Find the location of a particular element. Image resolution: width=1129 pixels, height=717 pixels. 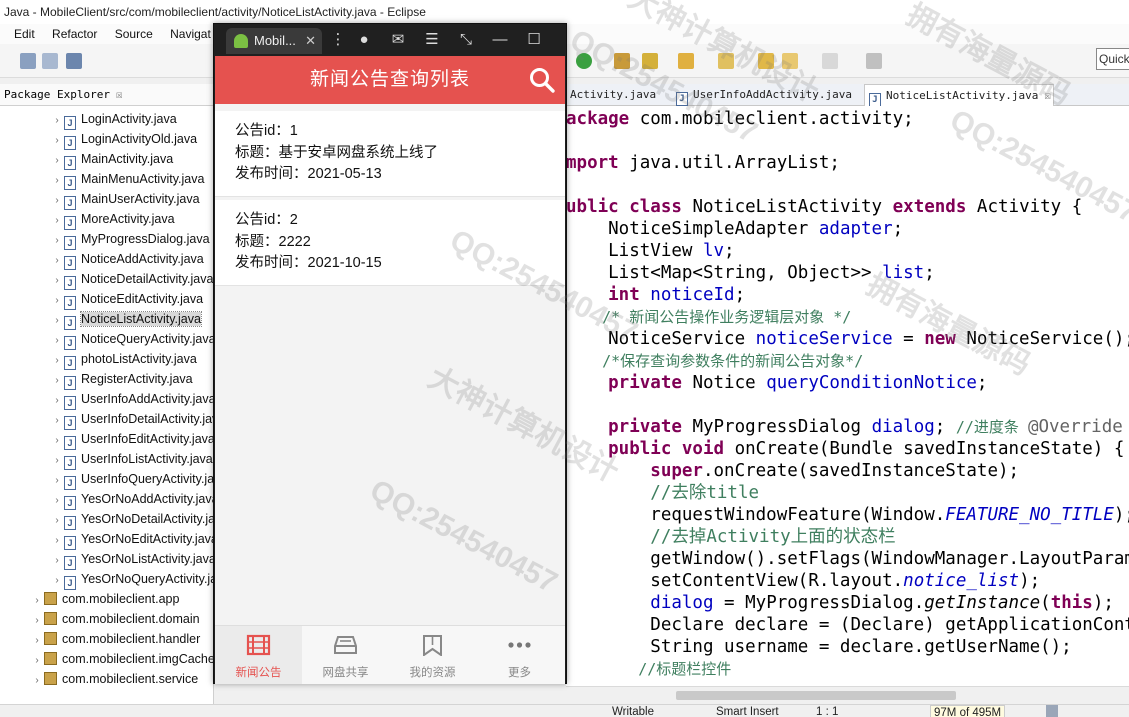

file-tree-item: › J NoticeQueryActivity.java is located at coordinates (131, 340).